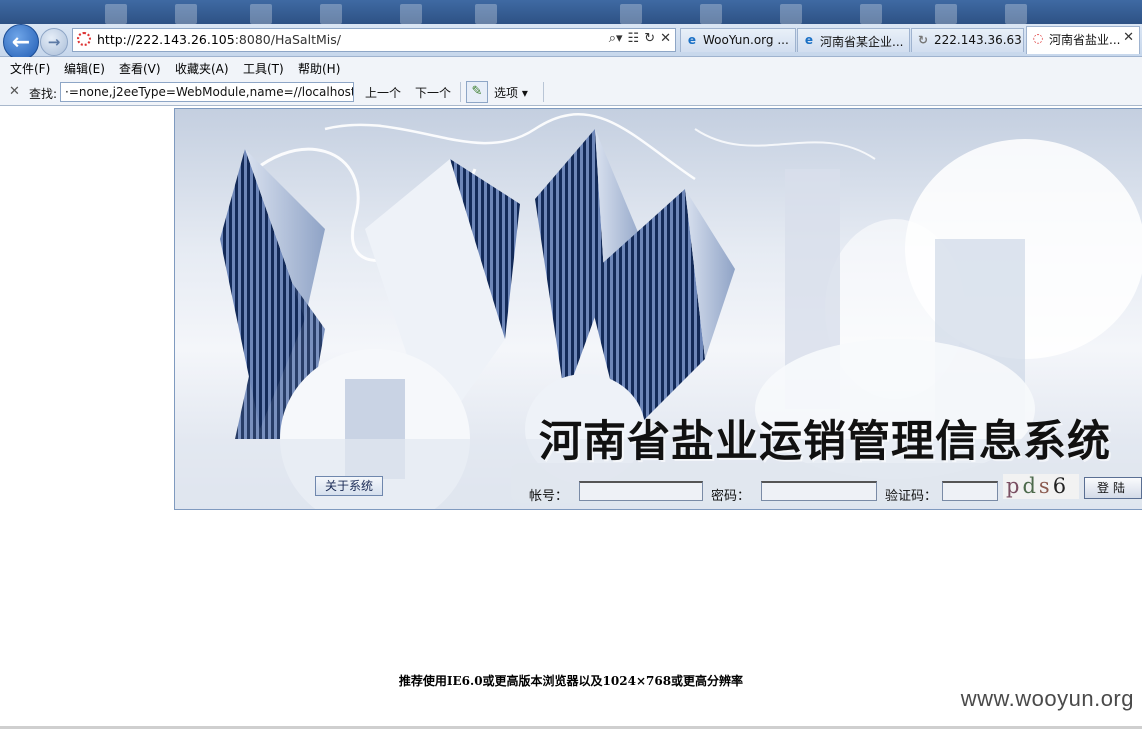 The width and height of the screenshot is (1142, 729). Describe the element at coordinates (166, 39) in the screenshot. I see `url-host: http://222.143.26.105` at that location.